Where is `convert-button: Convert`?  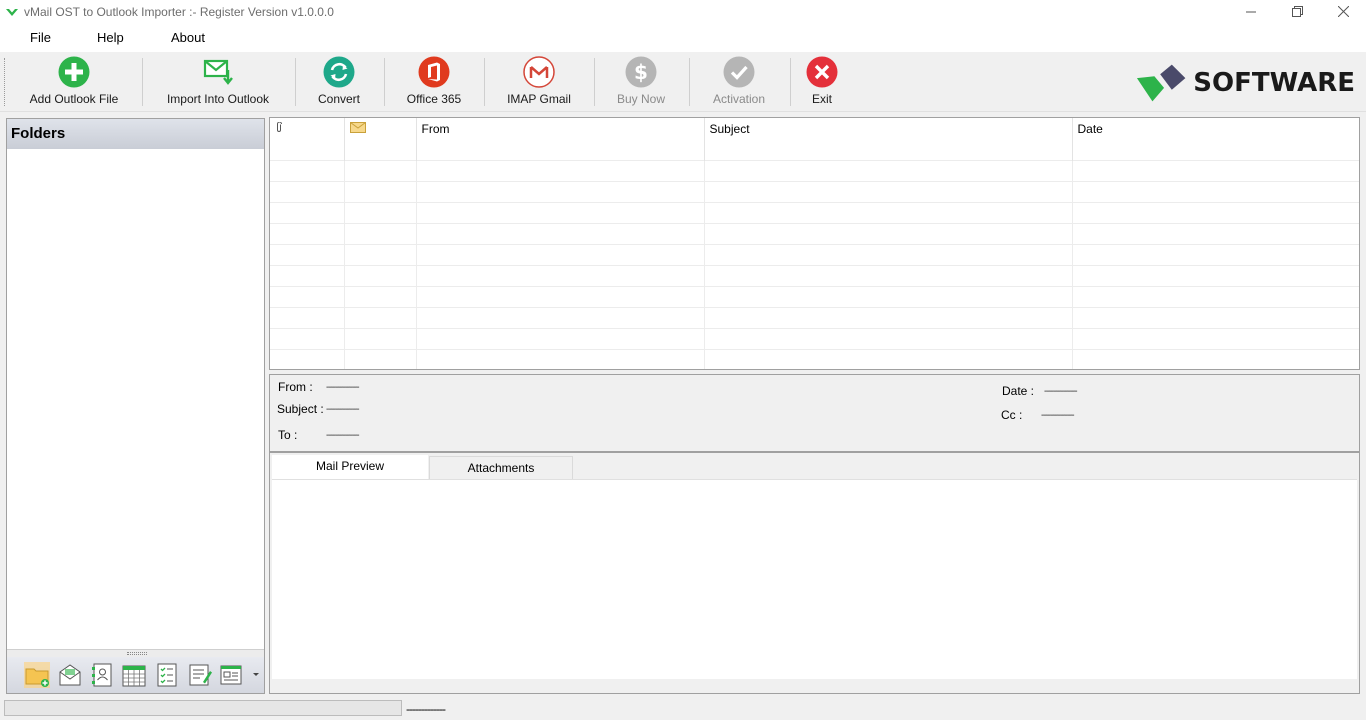
convert-button: Convert is located at coordinates (339, 82).